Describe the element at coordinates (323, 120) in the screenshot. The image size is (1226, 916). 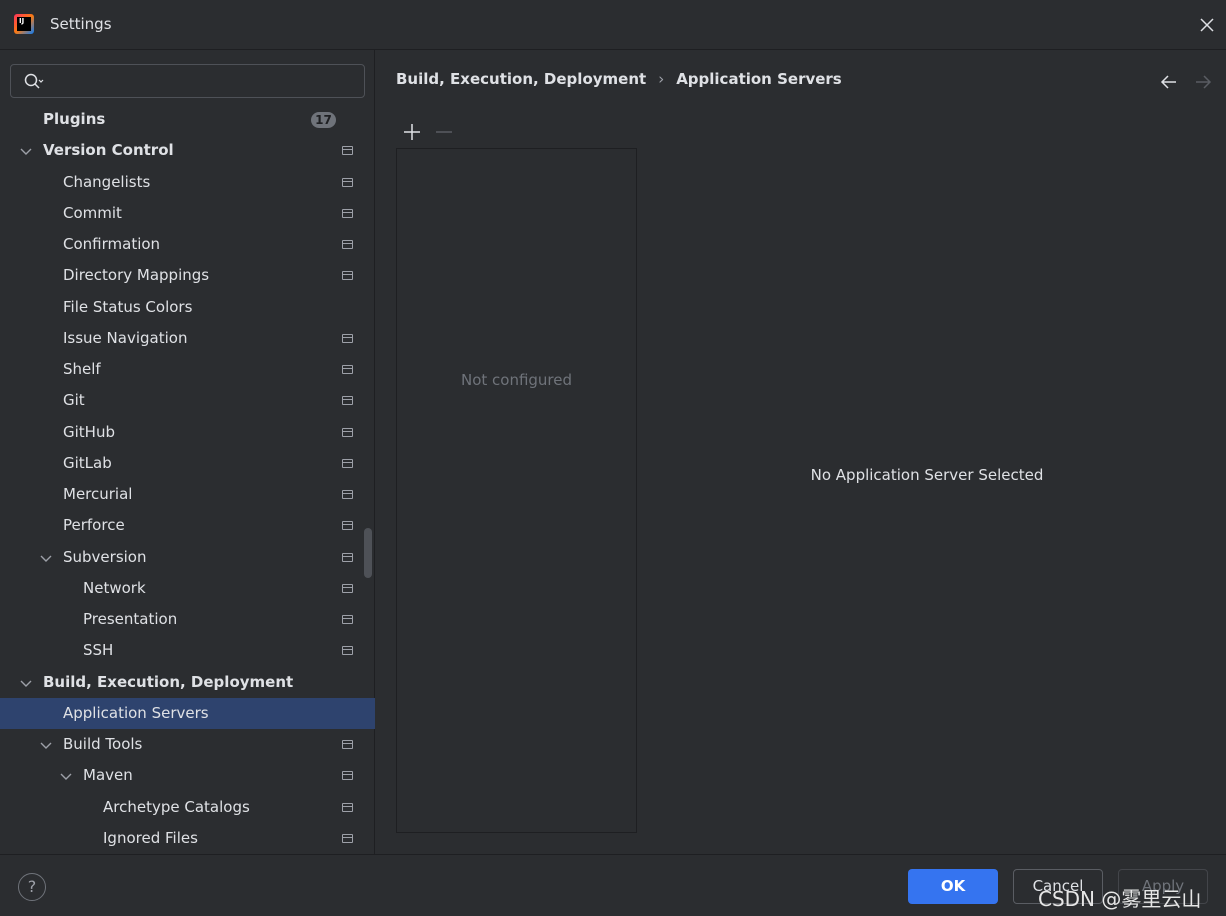
I see `update-count-badge: 17` at that location.